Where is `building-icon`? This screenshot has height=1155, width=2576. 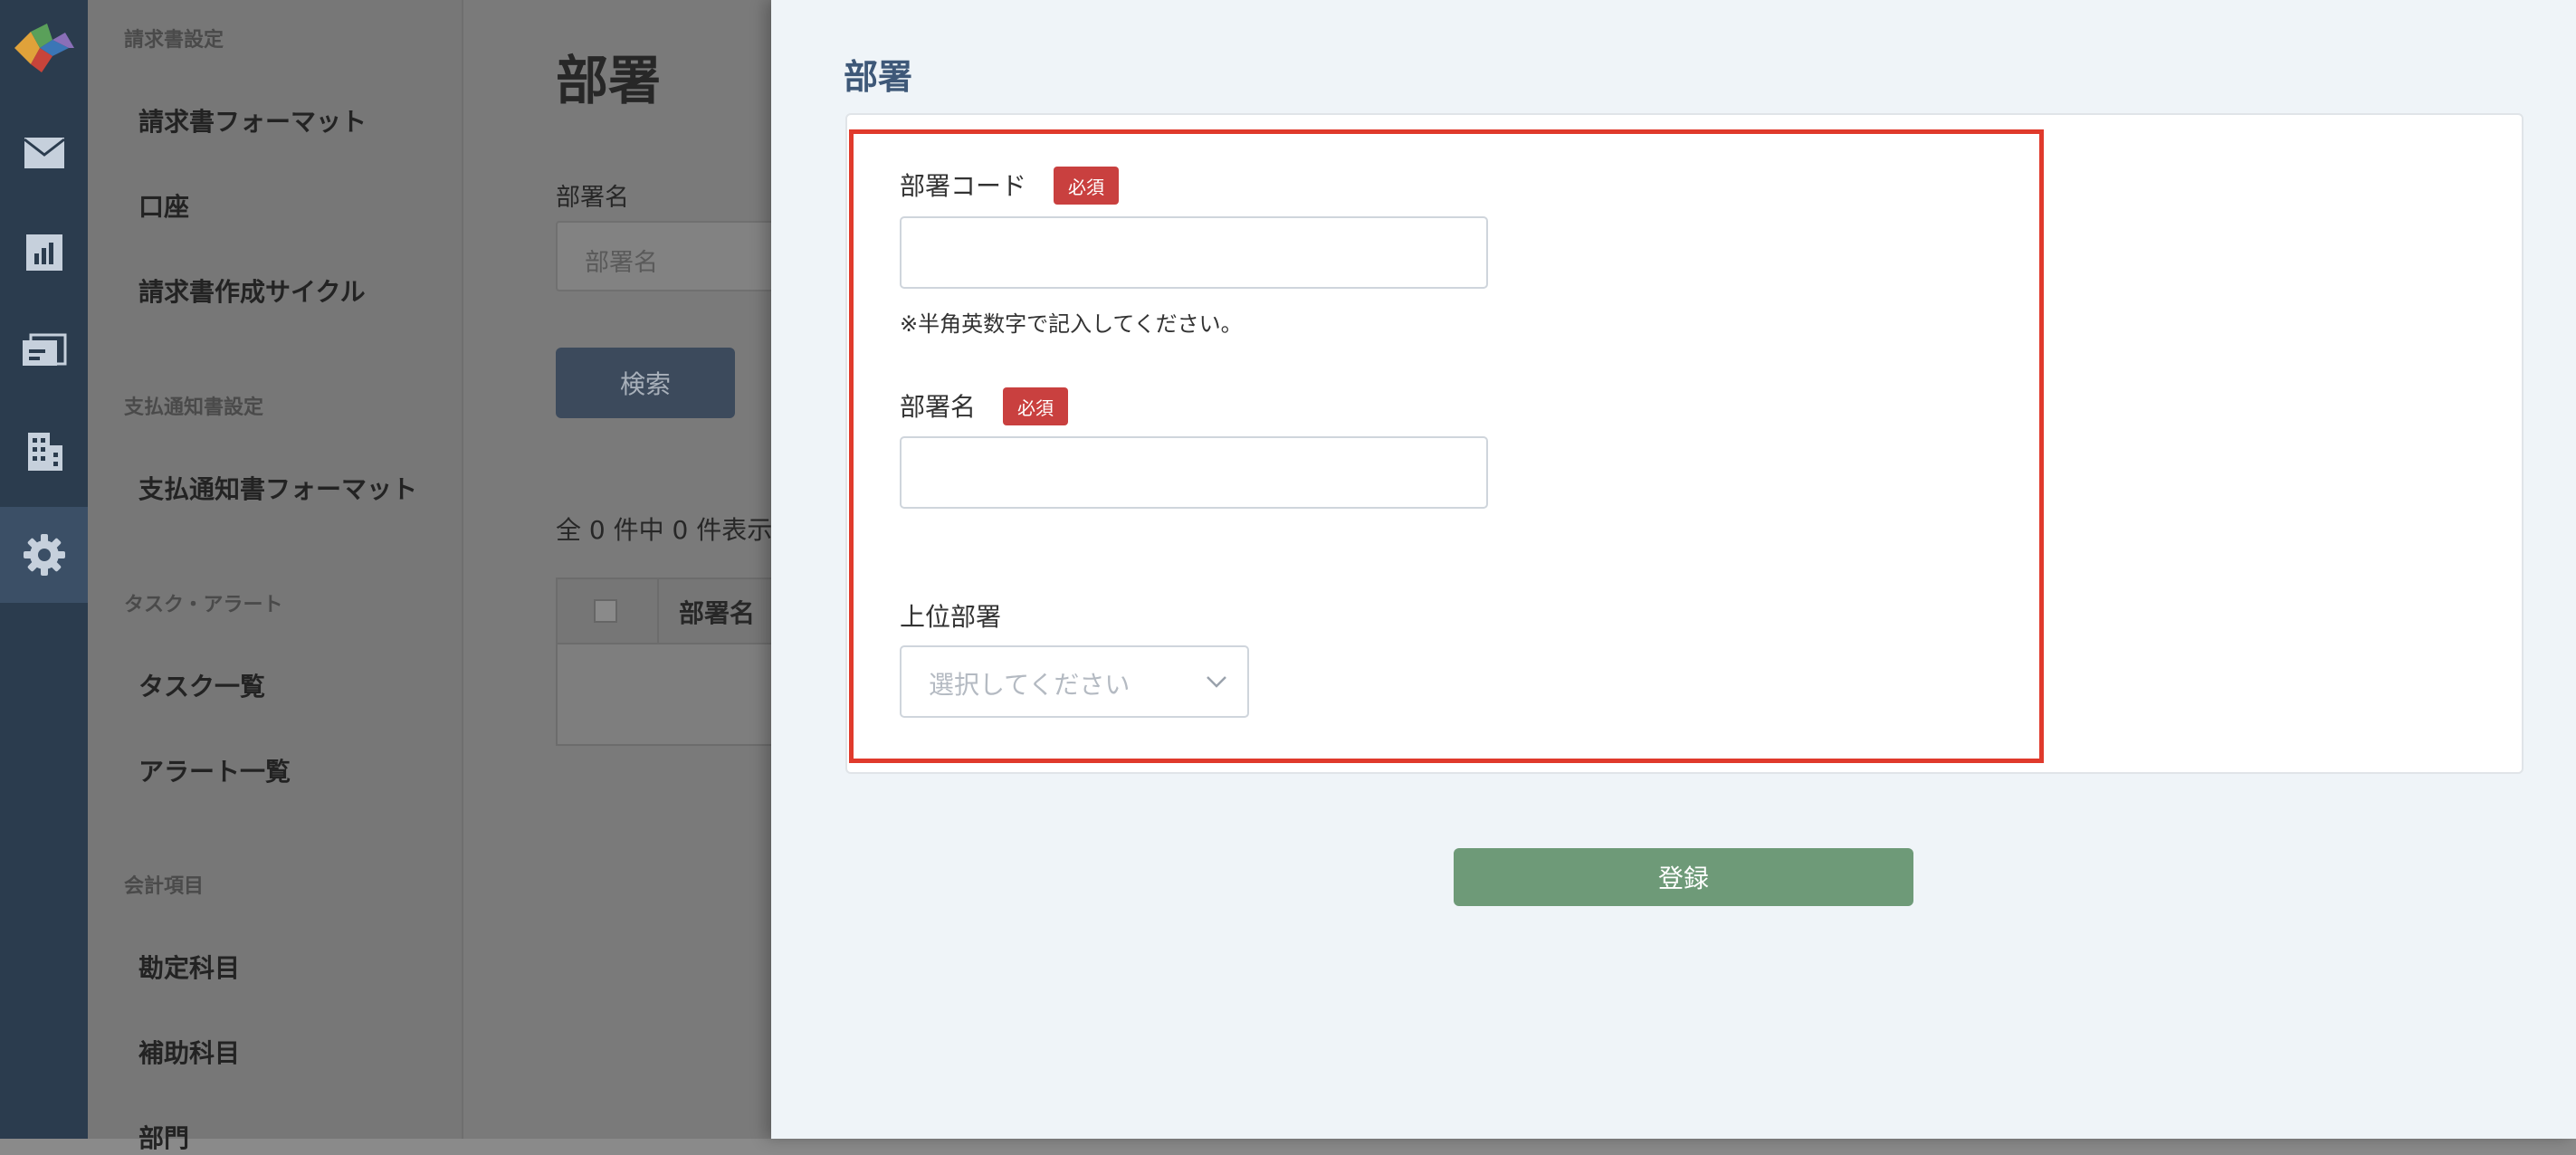
building-icon is located at coordinates (44, 451).